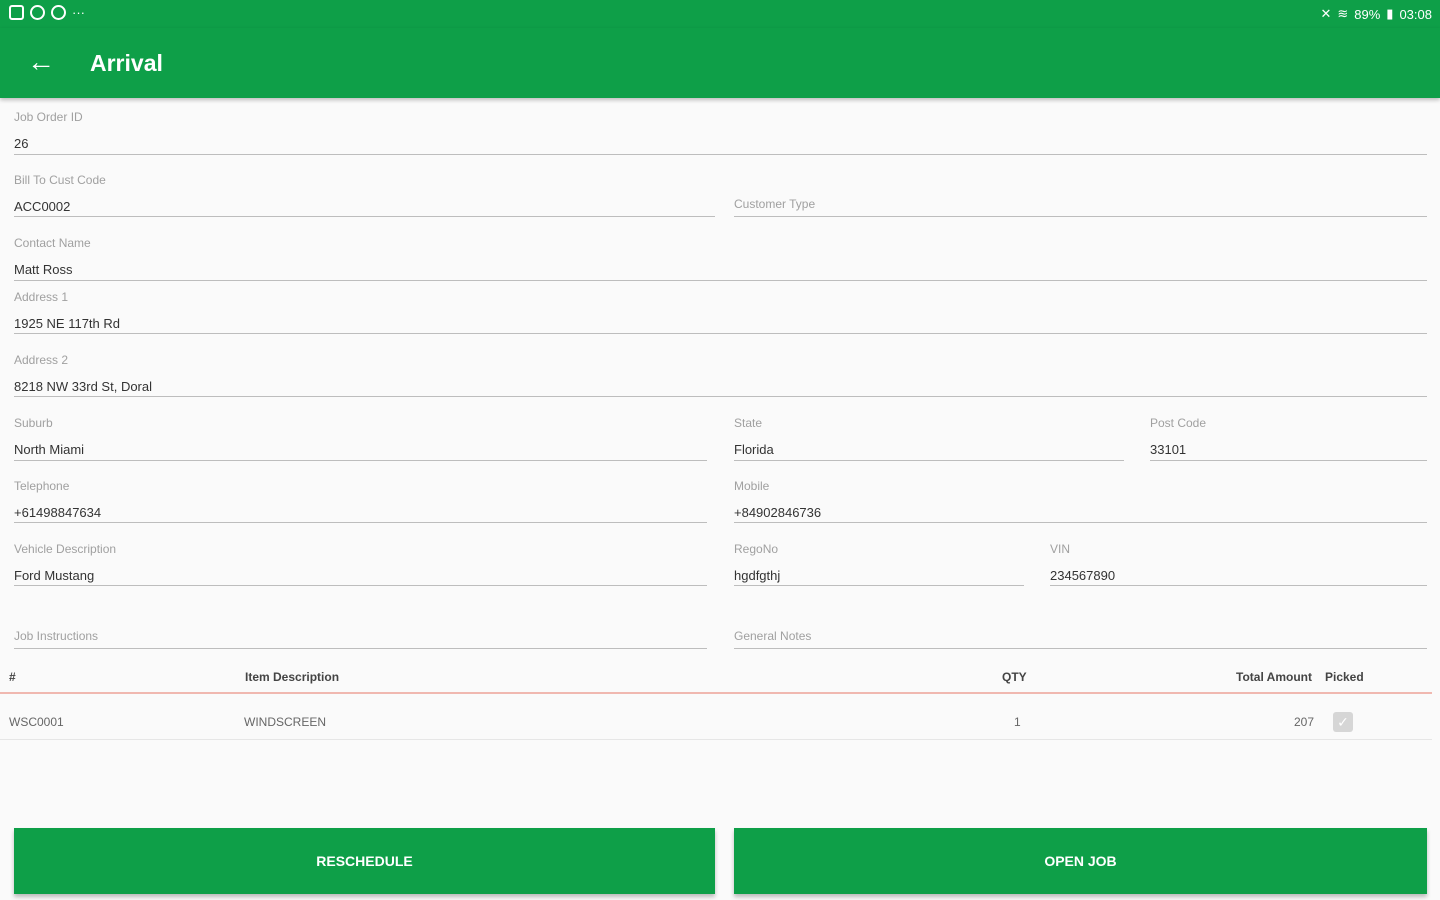 This screenshot has height=900, width=1440. What do you see at coordinates (1343, 13) in the screenshot?
I see `wifi-icon: ≋` at bounding box center [1343, 13].